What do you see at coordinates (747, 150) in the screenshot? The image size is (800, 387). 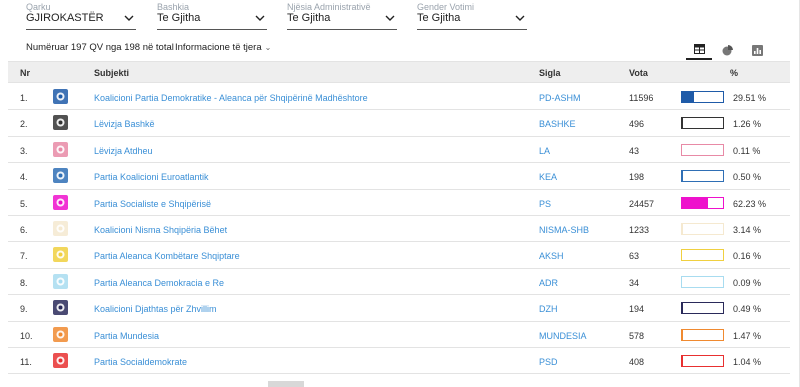 I see `vote-percentage: 0.11 %` at bounding box center [747, 150].